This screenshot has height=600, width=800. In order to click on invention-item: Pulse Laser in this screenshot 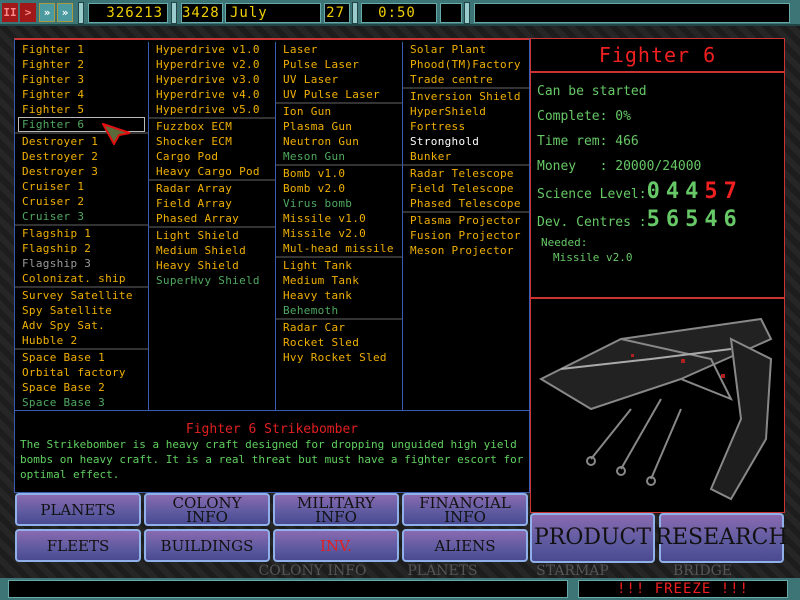, I will do `click(339, 64)`.